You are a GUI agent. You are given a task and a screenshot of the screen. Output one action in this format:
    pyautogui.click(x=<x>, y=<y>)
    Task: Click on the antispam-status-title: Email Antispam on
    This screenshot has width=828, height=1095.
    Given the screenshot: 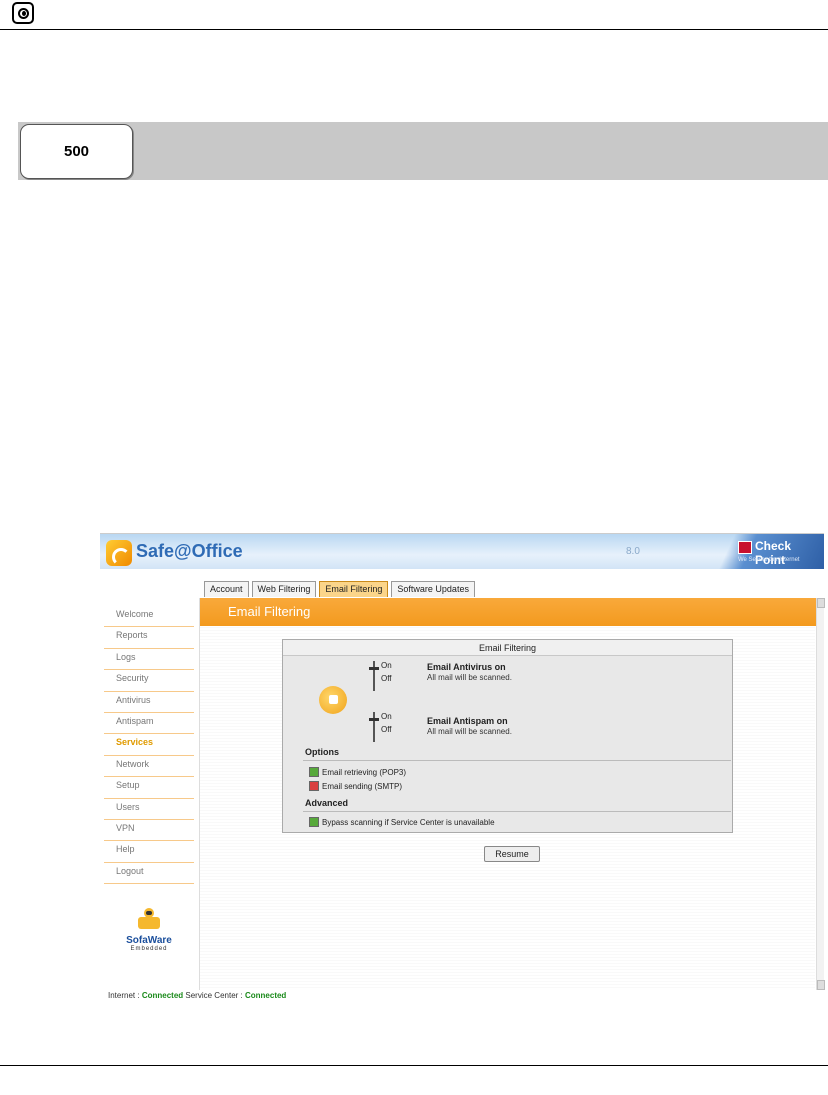 What is the action you would take?
    pyautogui.click(x=467, y=721)
    